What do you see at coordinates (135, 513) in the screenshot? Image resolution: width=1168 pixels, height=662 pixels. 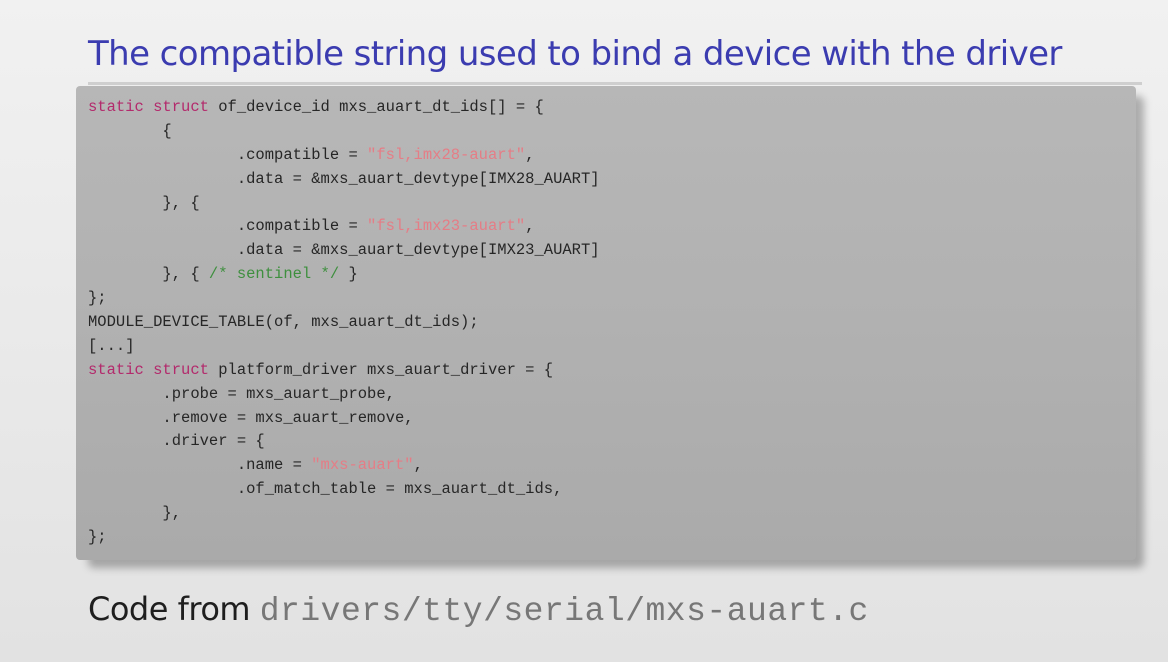 I see `code-text: },` at bounding box center [135, 513].